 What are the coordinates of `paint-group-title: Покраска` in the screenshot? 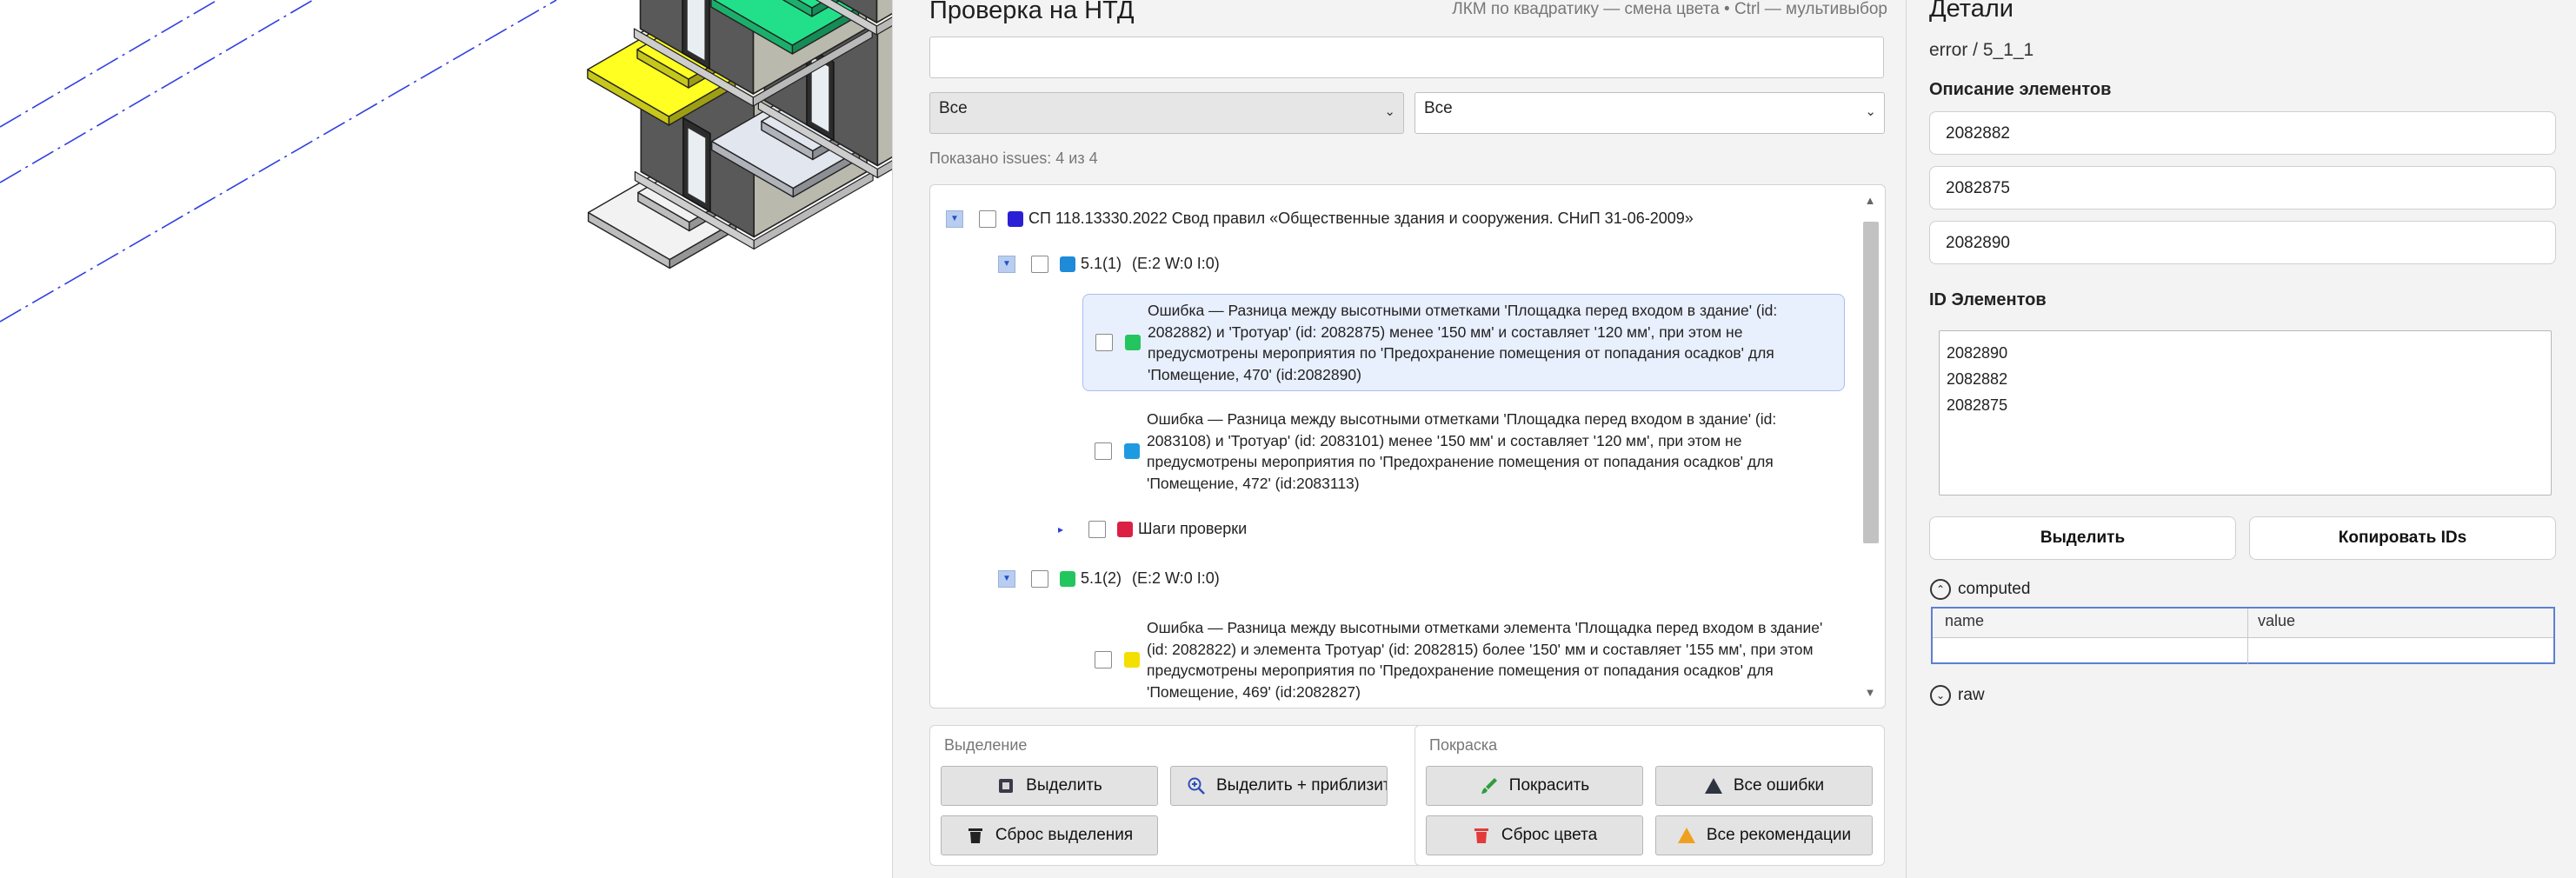 It's located at (1463, 745).